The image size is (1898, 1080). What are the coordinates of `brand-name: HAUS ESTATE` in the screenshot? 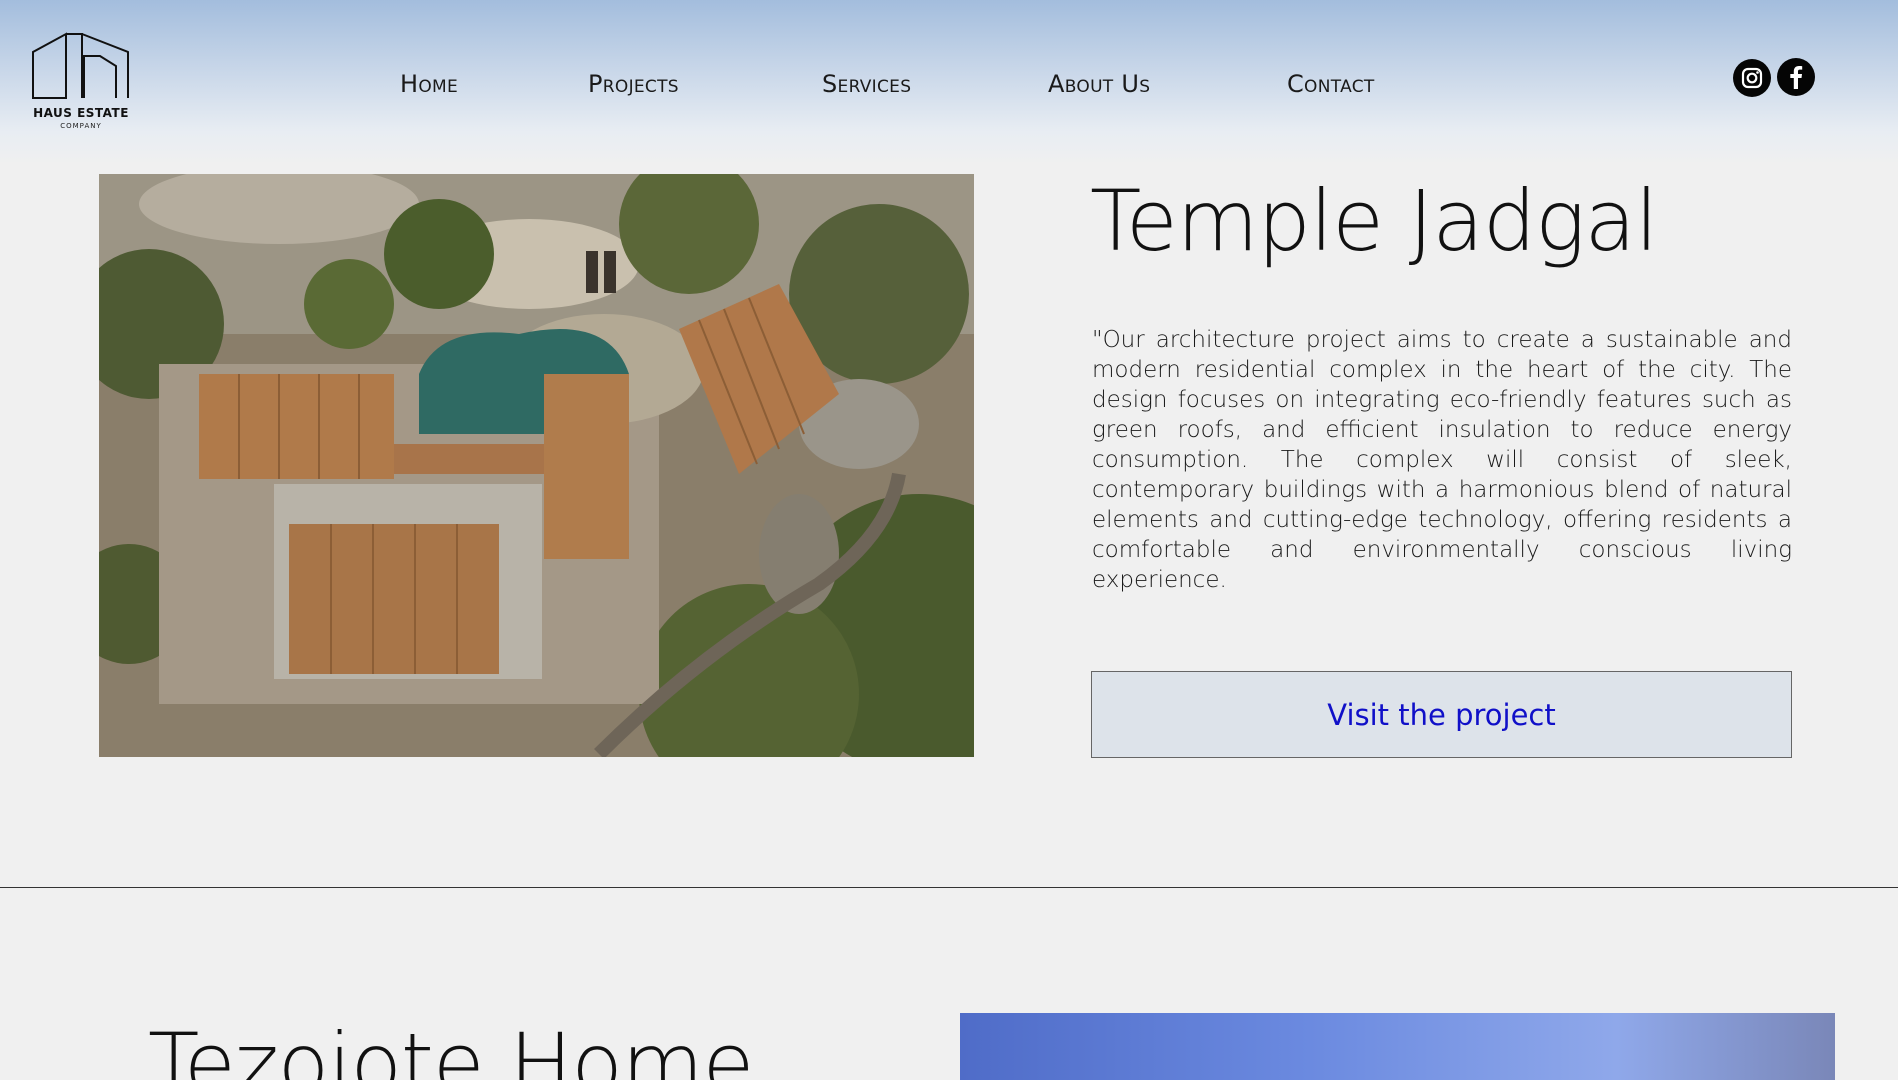 It's located at (81, 113).